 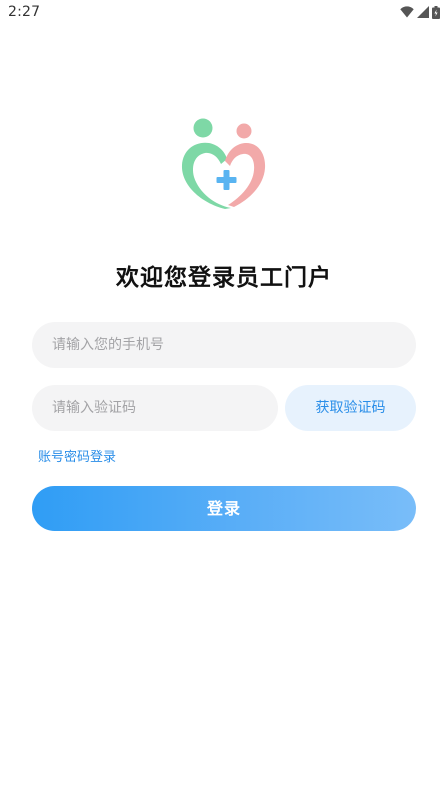 I want to click on heart-medical-cross-logo, so click(x=224, y=165).